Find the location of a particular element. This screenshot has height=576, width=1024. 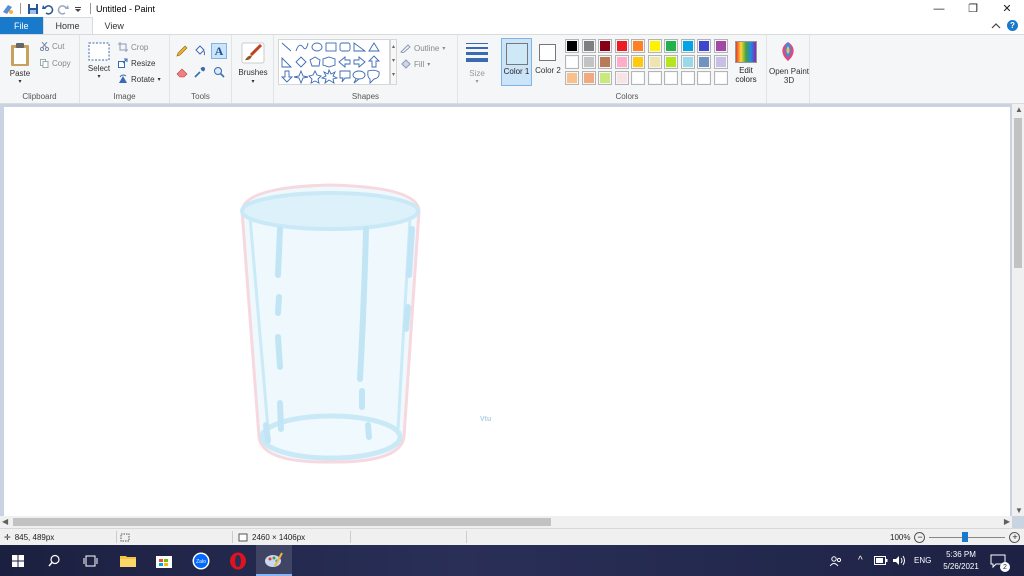

brushes-group: Brushes ▾ is located at coordinates (253, 69).